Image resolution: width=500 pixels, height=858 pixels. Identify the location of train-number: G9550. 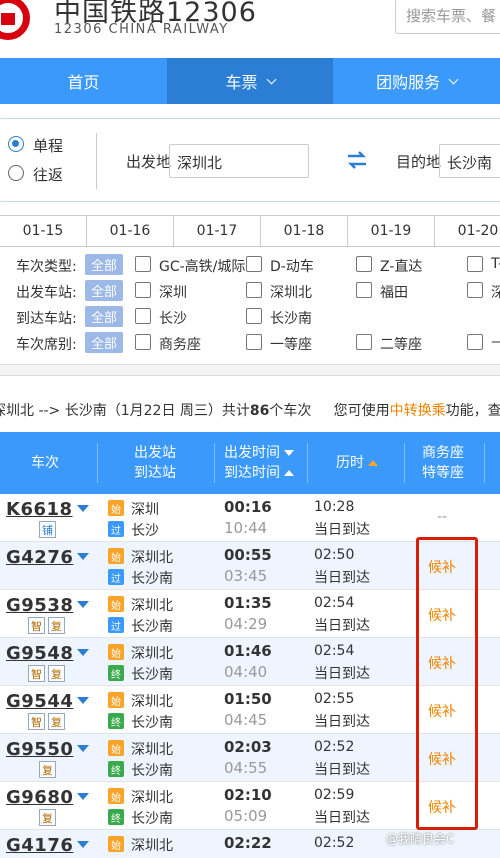
(39, 749).